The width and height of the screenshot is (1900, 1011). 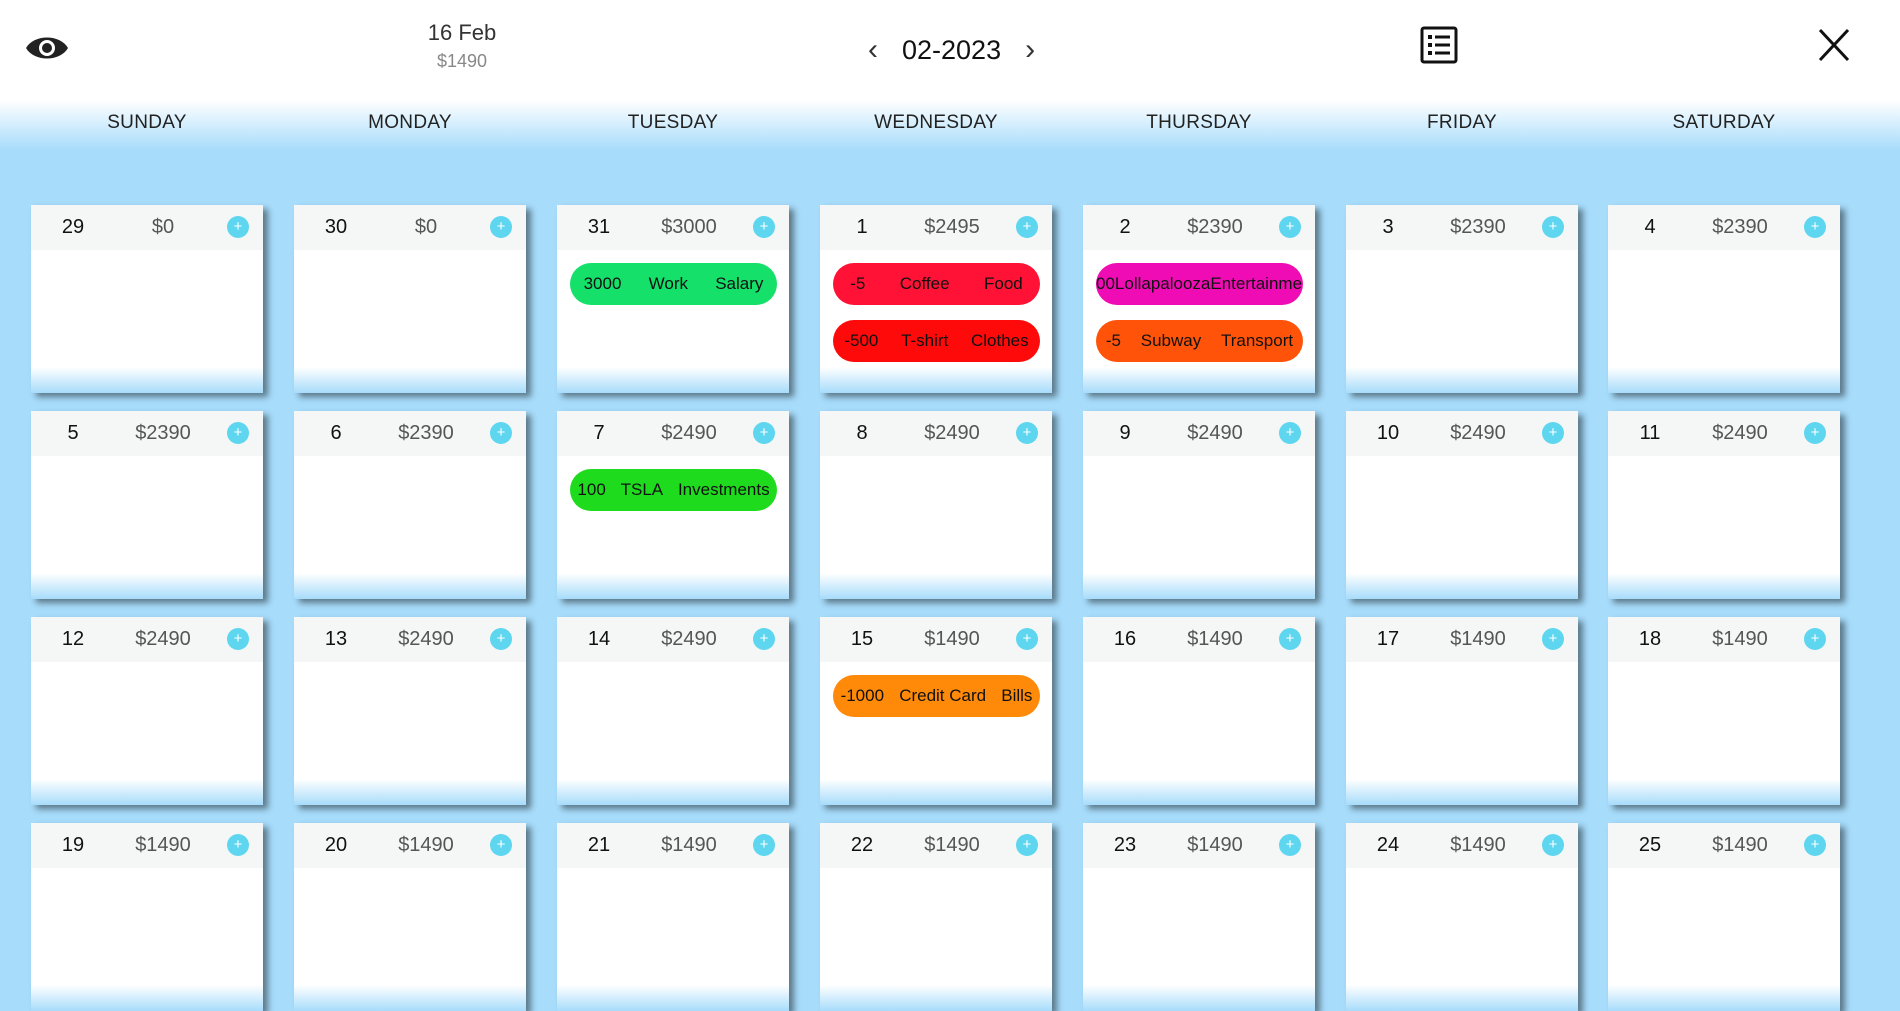 What do you see at coordinates (1650, 639) in the screenshot?
I see `day-number: 18` at bounding box center [1650, 639].